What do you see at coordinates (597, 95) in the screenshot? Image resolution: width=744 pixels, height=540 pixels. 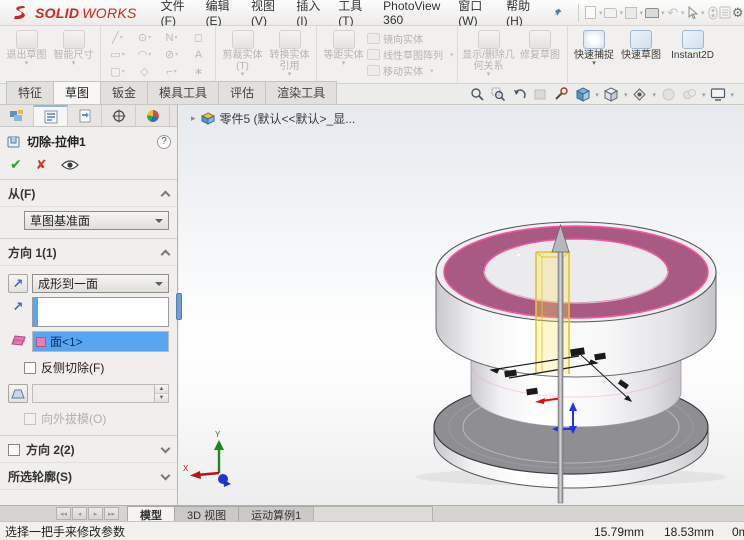 I see `view-orientation-caret: ▾` at bounding box center [597, 95].